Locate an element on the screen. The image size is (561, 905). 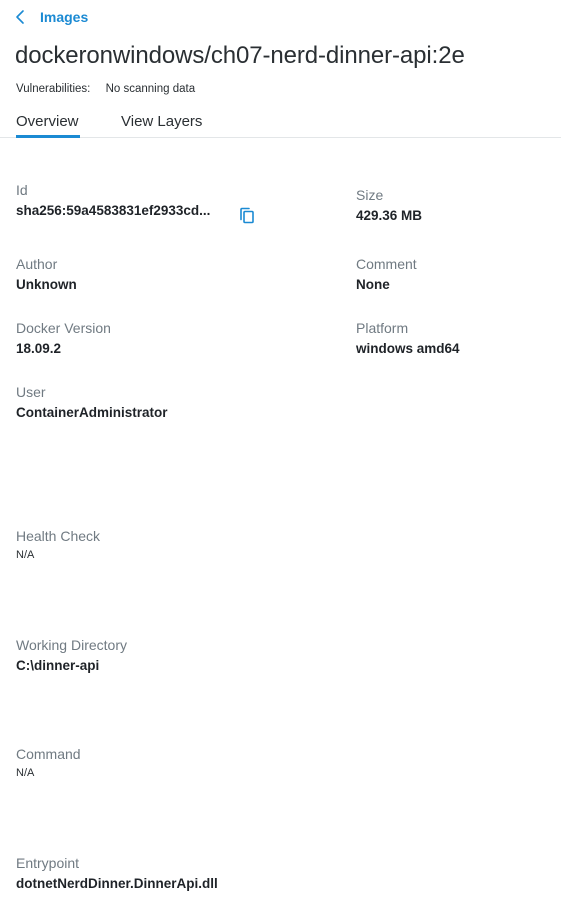
tab-overview: Overview is located at coordinates (48, 125).